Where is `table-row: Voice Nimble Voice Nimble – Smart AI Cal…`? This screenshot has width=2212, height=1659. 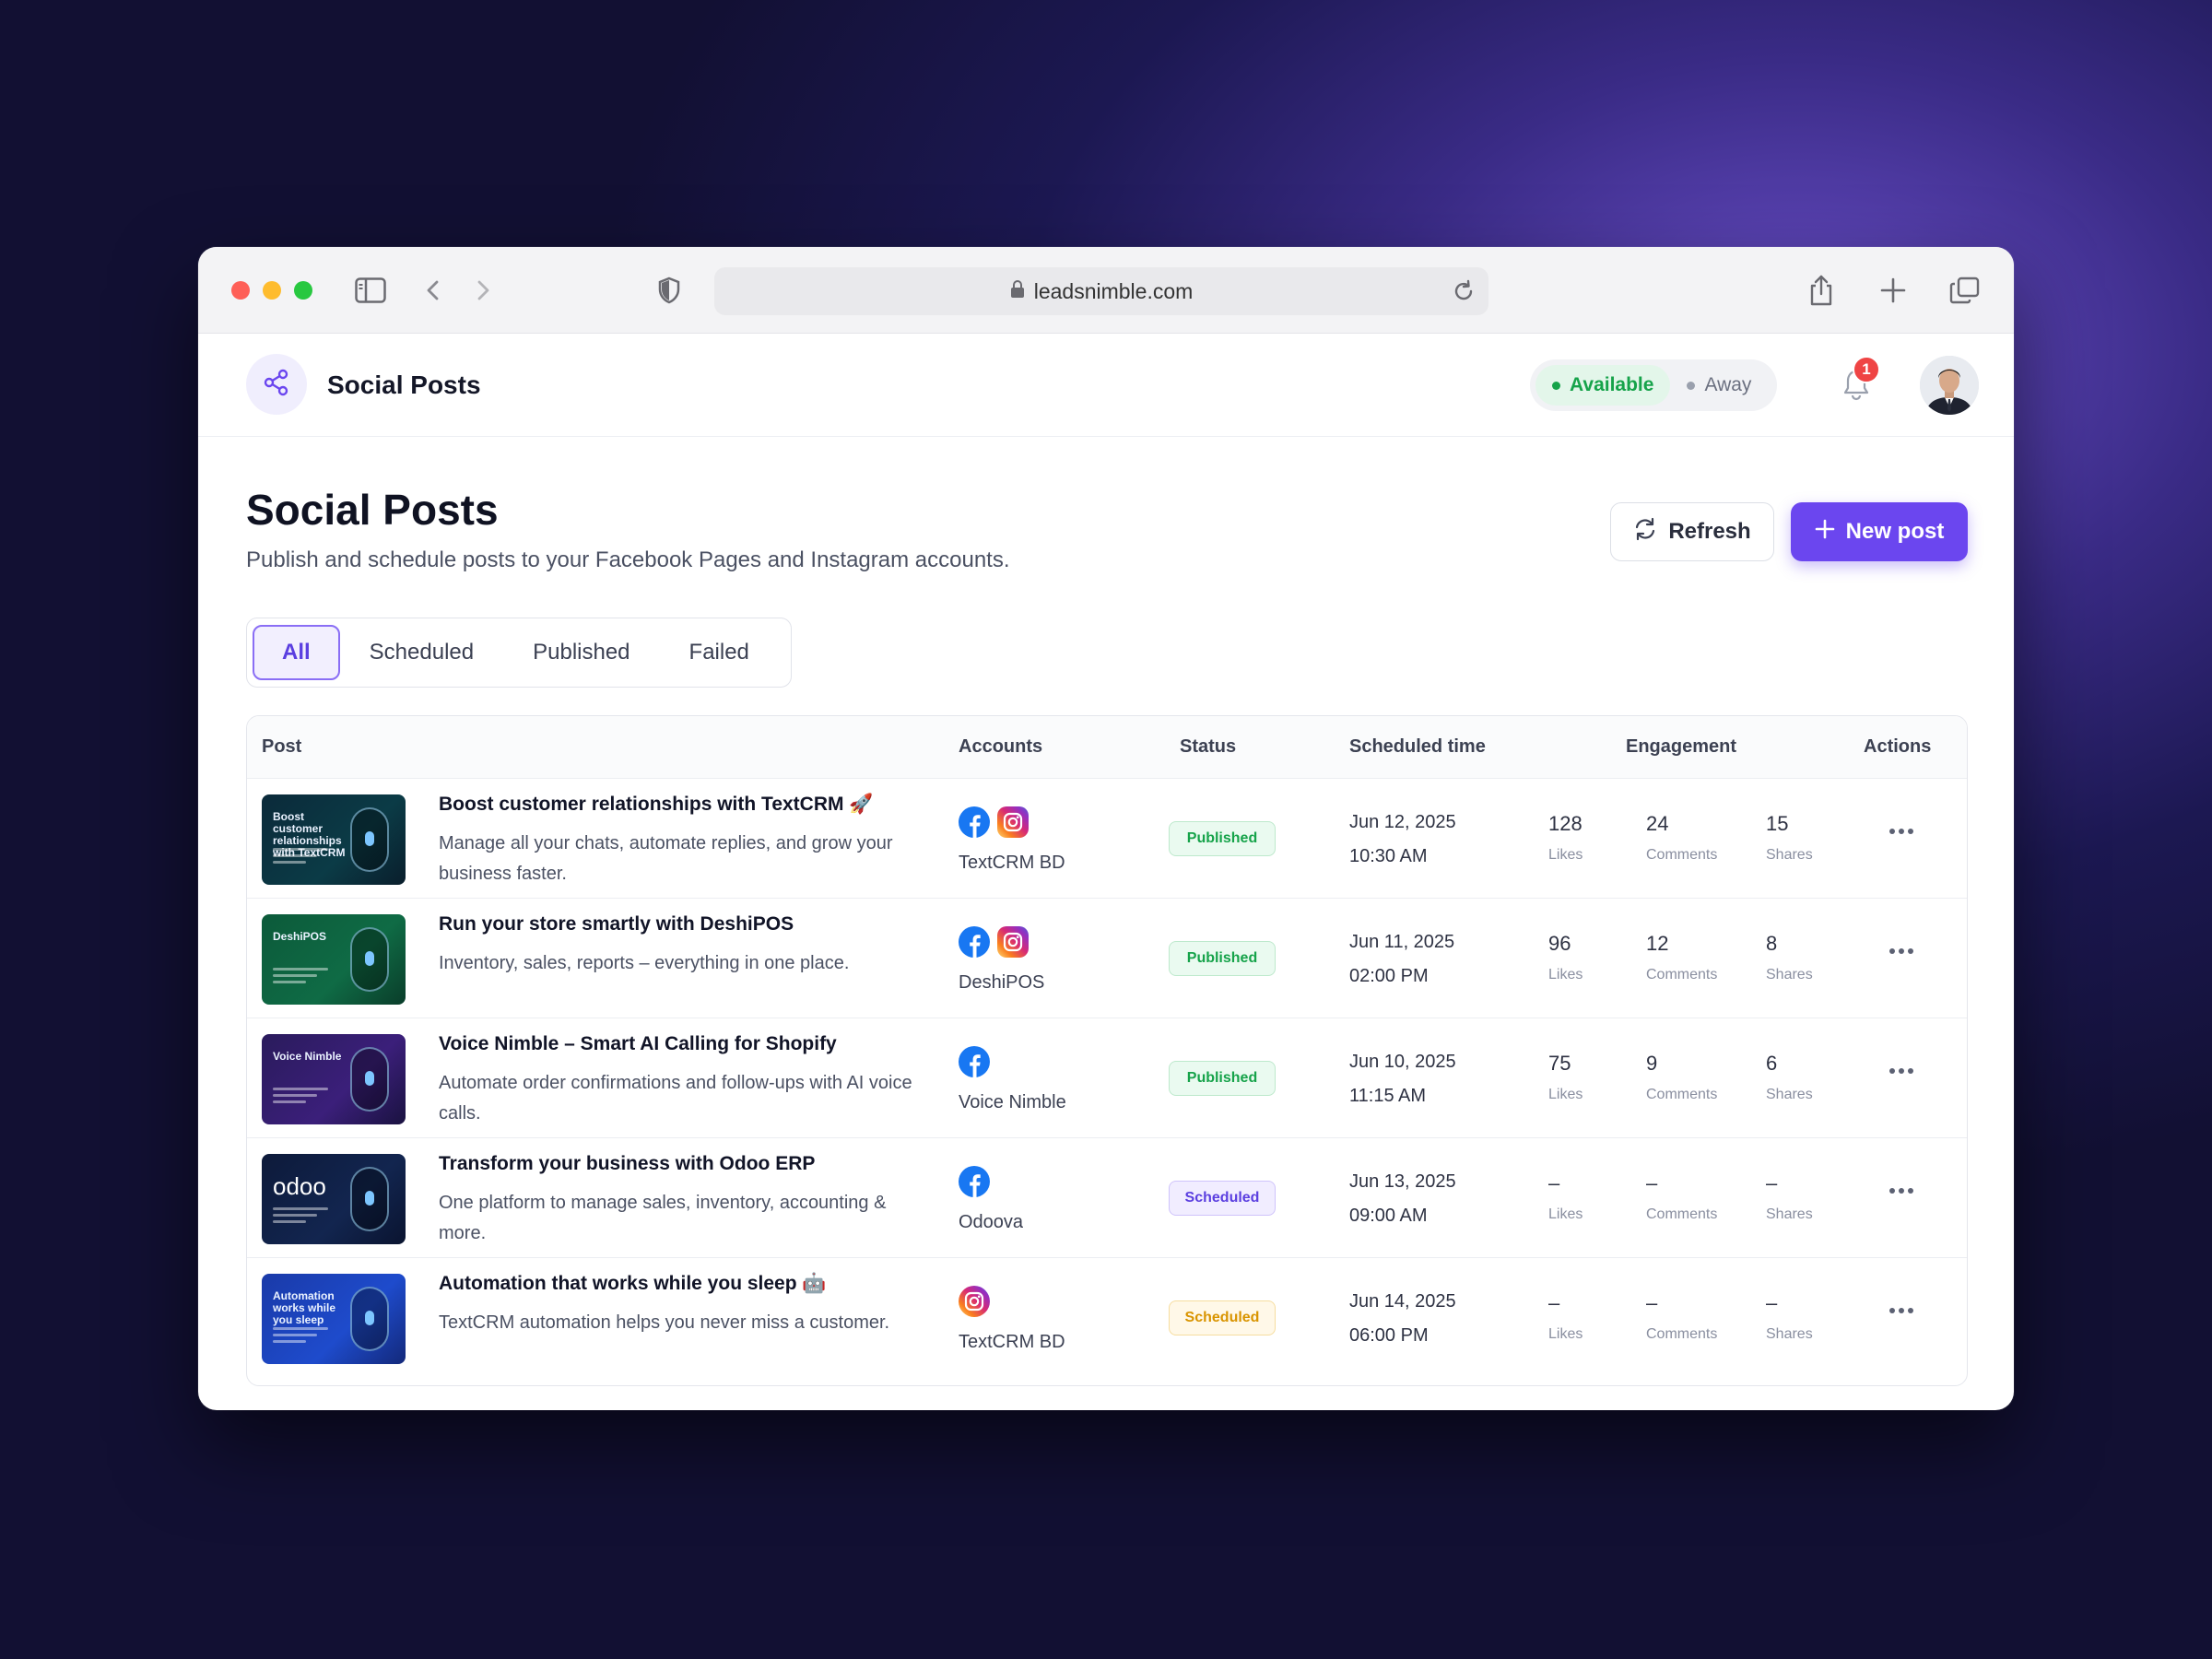
table-row: Voice Nimble Voice Nimble – Smart AI Cal… is located at coordinates (1107, 1078).